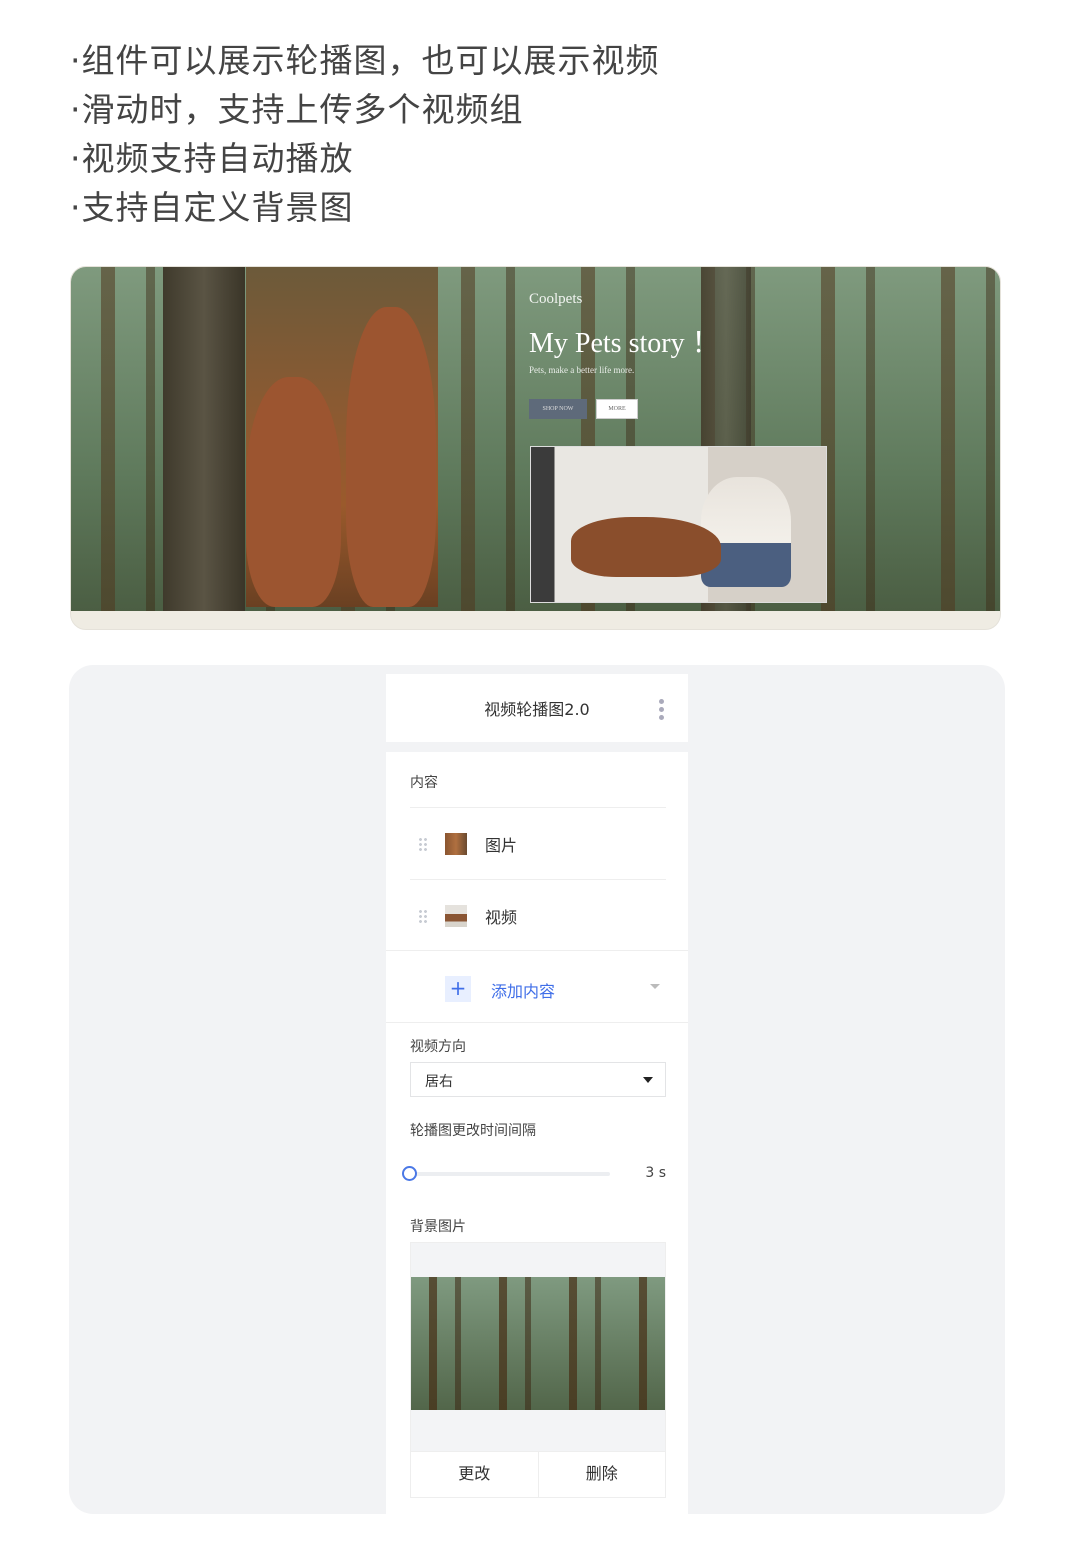 The width and height of the screenshot is (1080, 1552). I want to click on more-button: MORE, so click(617, 409).